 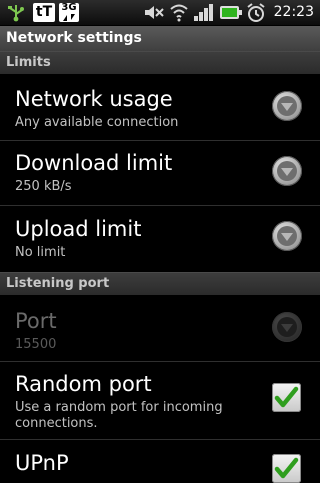 I want to click on sound-muted-icon, so click(x=154, y=12).